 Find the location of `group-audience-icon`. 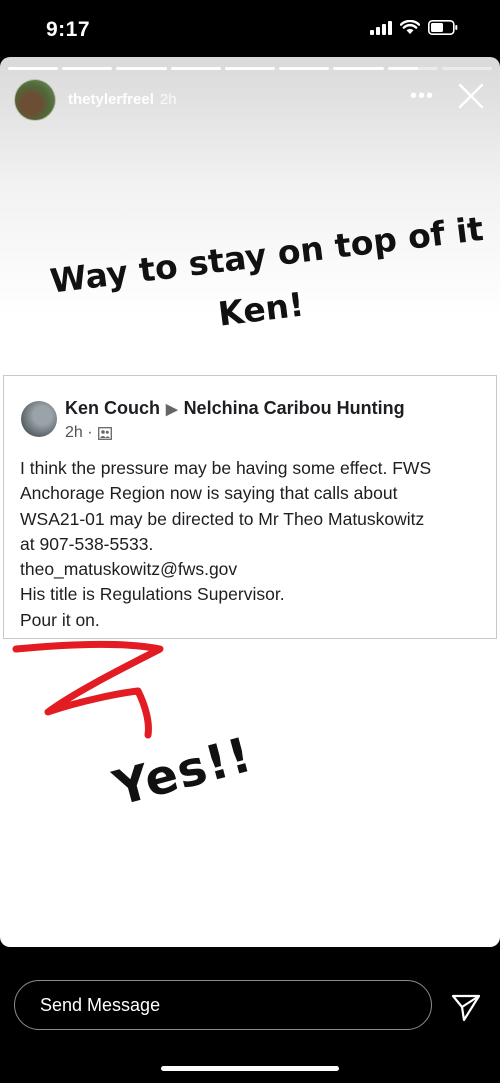

group-audience-icon is located at coordinates (104, 433).